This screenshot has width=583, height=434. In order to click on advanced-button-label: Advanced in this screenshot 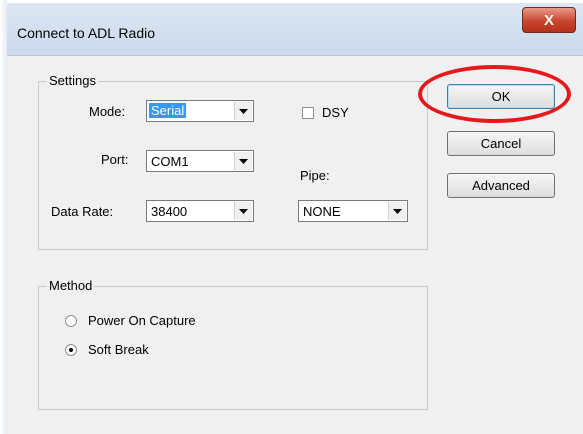, I will do `click(501, 185)`.